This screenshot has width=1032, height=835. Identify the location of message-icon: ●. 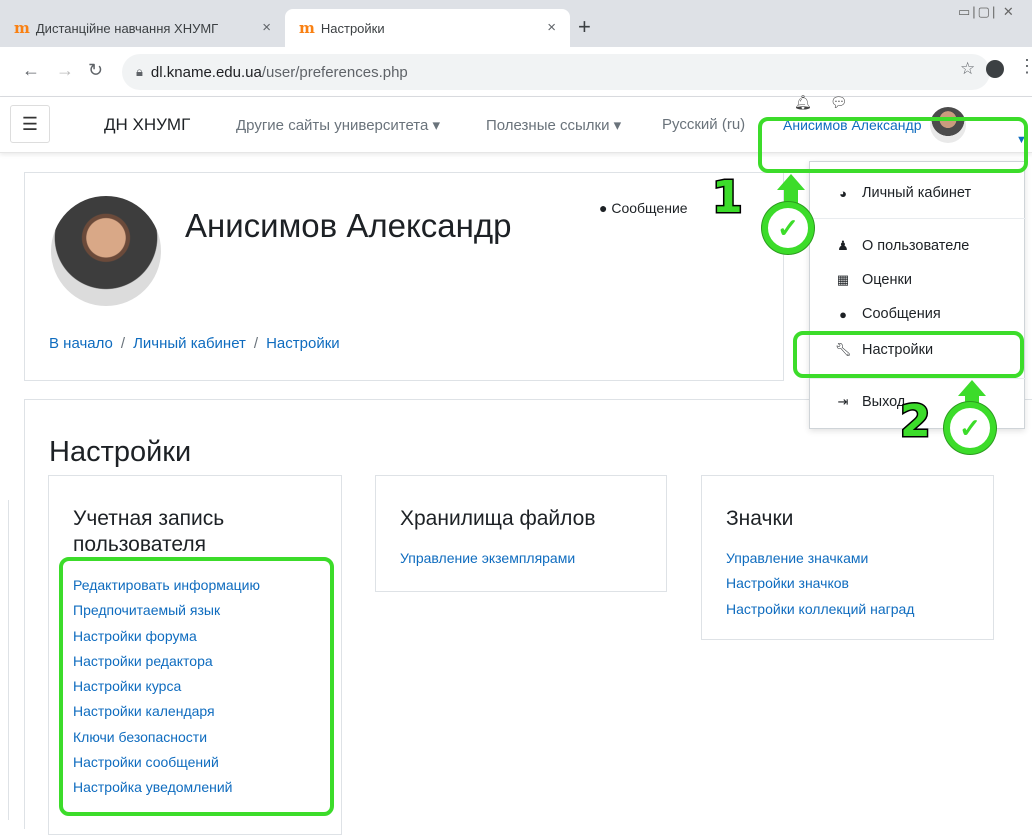
(843, 314).